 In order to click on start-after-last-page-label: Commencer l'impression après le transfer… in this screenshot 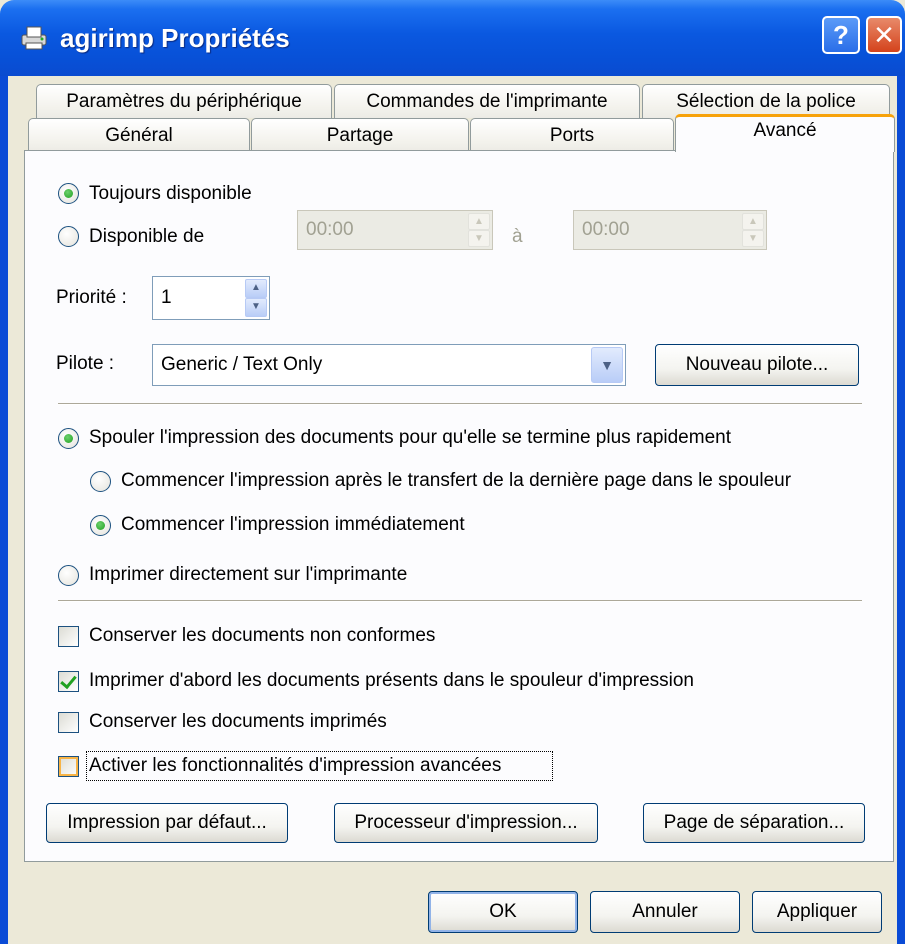, I will do `click(456, 481)`.